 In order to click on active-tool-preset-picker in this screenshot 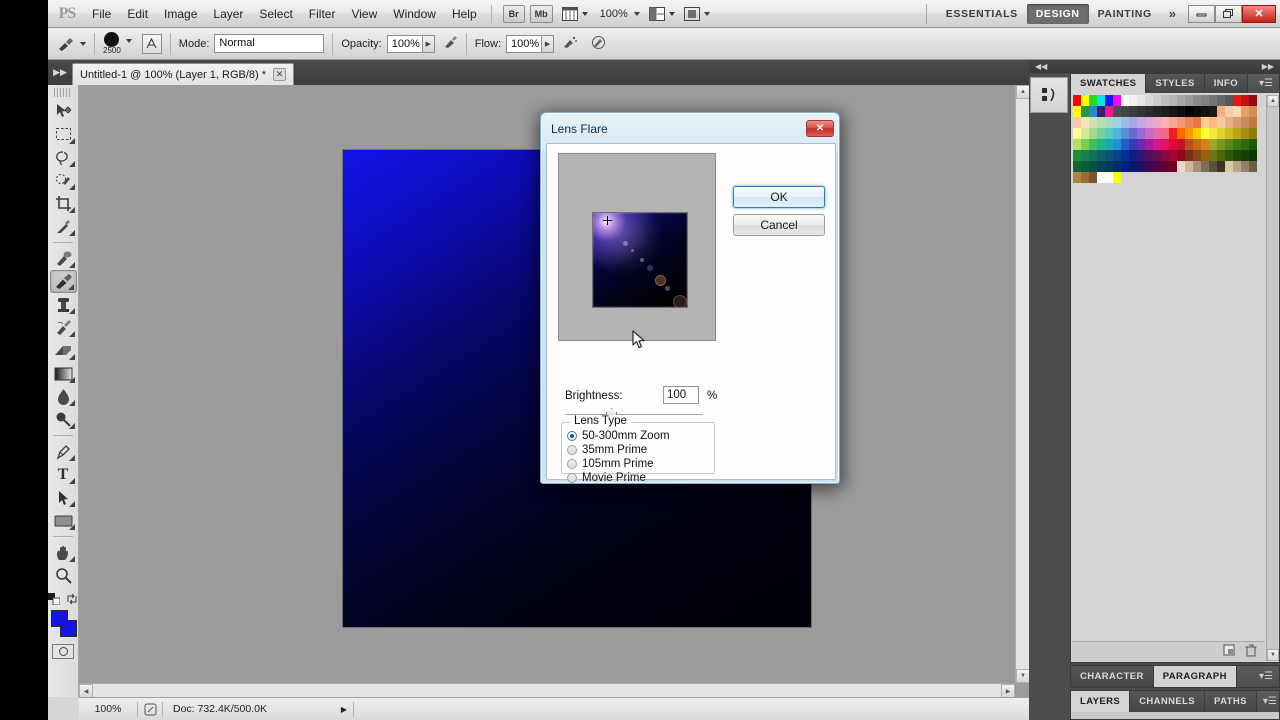, I will do `click(71, 44)`.